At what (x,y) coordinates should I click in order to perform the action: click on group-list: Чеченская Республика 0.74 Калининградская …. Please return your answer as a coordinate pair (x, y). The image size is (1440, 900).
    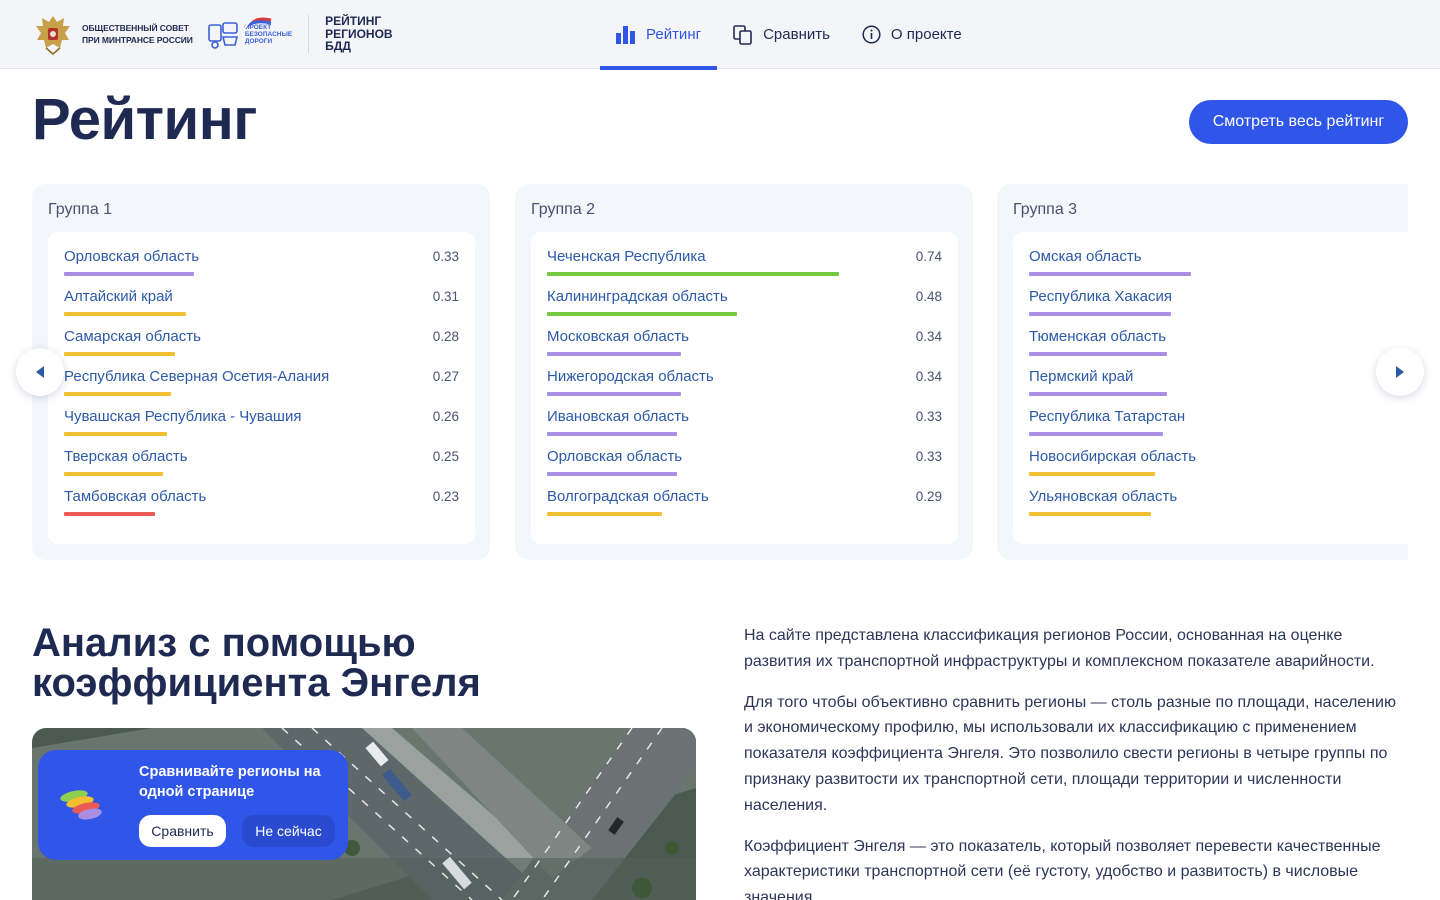
    Looking at the image, I should click on (744, 388).